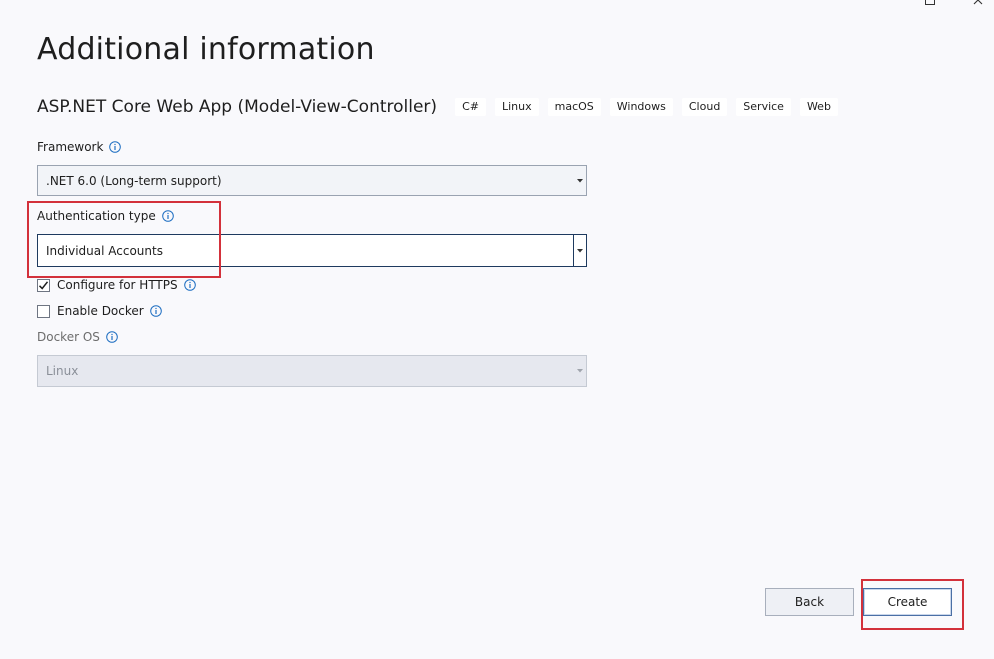  What do you see at coordinates (206, 49) in the screenshot?
I see `page-title: Additional information` at bounding box center [206, 49].